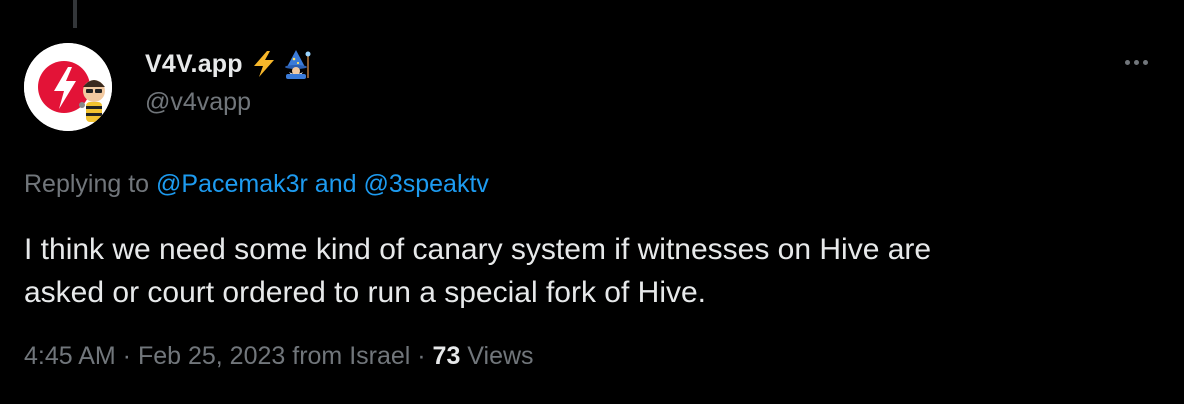  Describe the element at coordinates (264, 64) in the screenshot. I see `lightning-icon` at that location.